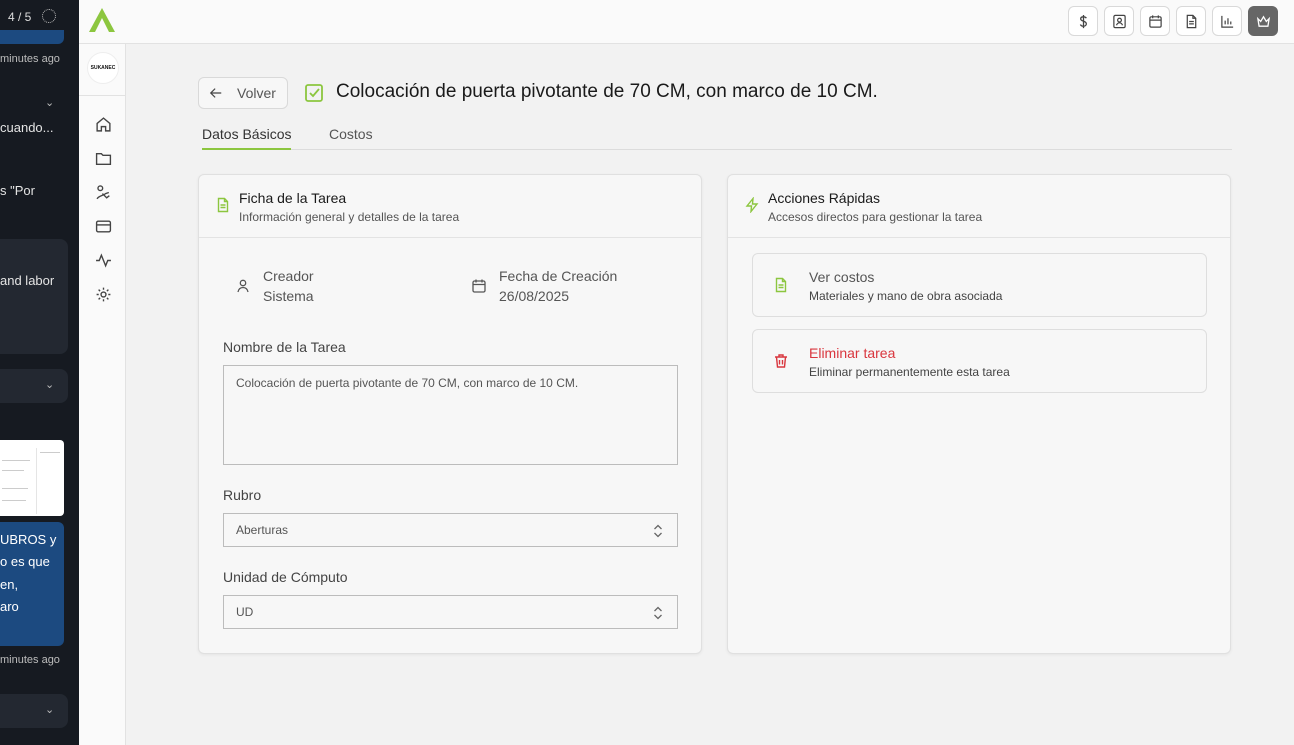 The width and height of the screenshot is (1294, 745). I want to click on bar-chart-icon, so click(1226, 21).